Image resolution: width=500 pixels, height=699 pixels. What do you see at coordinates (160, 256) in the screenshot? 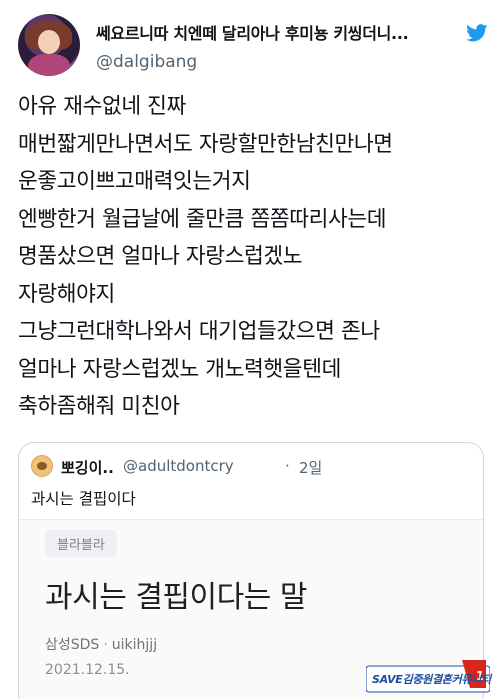
I see `tweet-line: 명품샀으면 얼마나 자랑스럽겠노` at bounding box center [160, 256].